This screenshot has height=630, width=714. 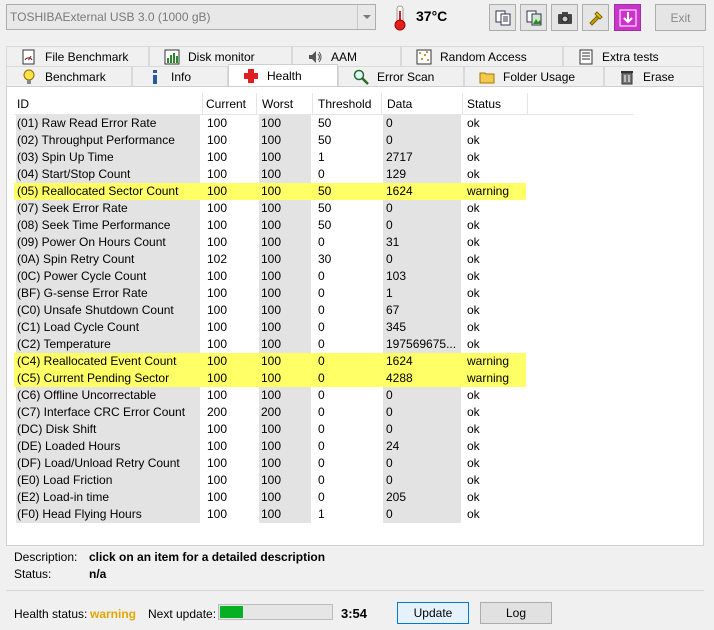 I want to click on tab-random-access: Random Access, so click(x=482, y=56).